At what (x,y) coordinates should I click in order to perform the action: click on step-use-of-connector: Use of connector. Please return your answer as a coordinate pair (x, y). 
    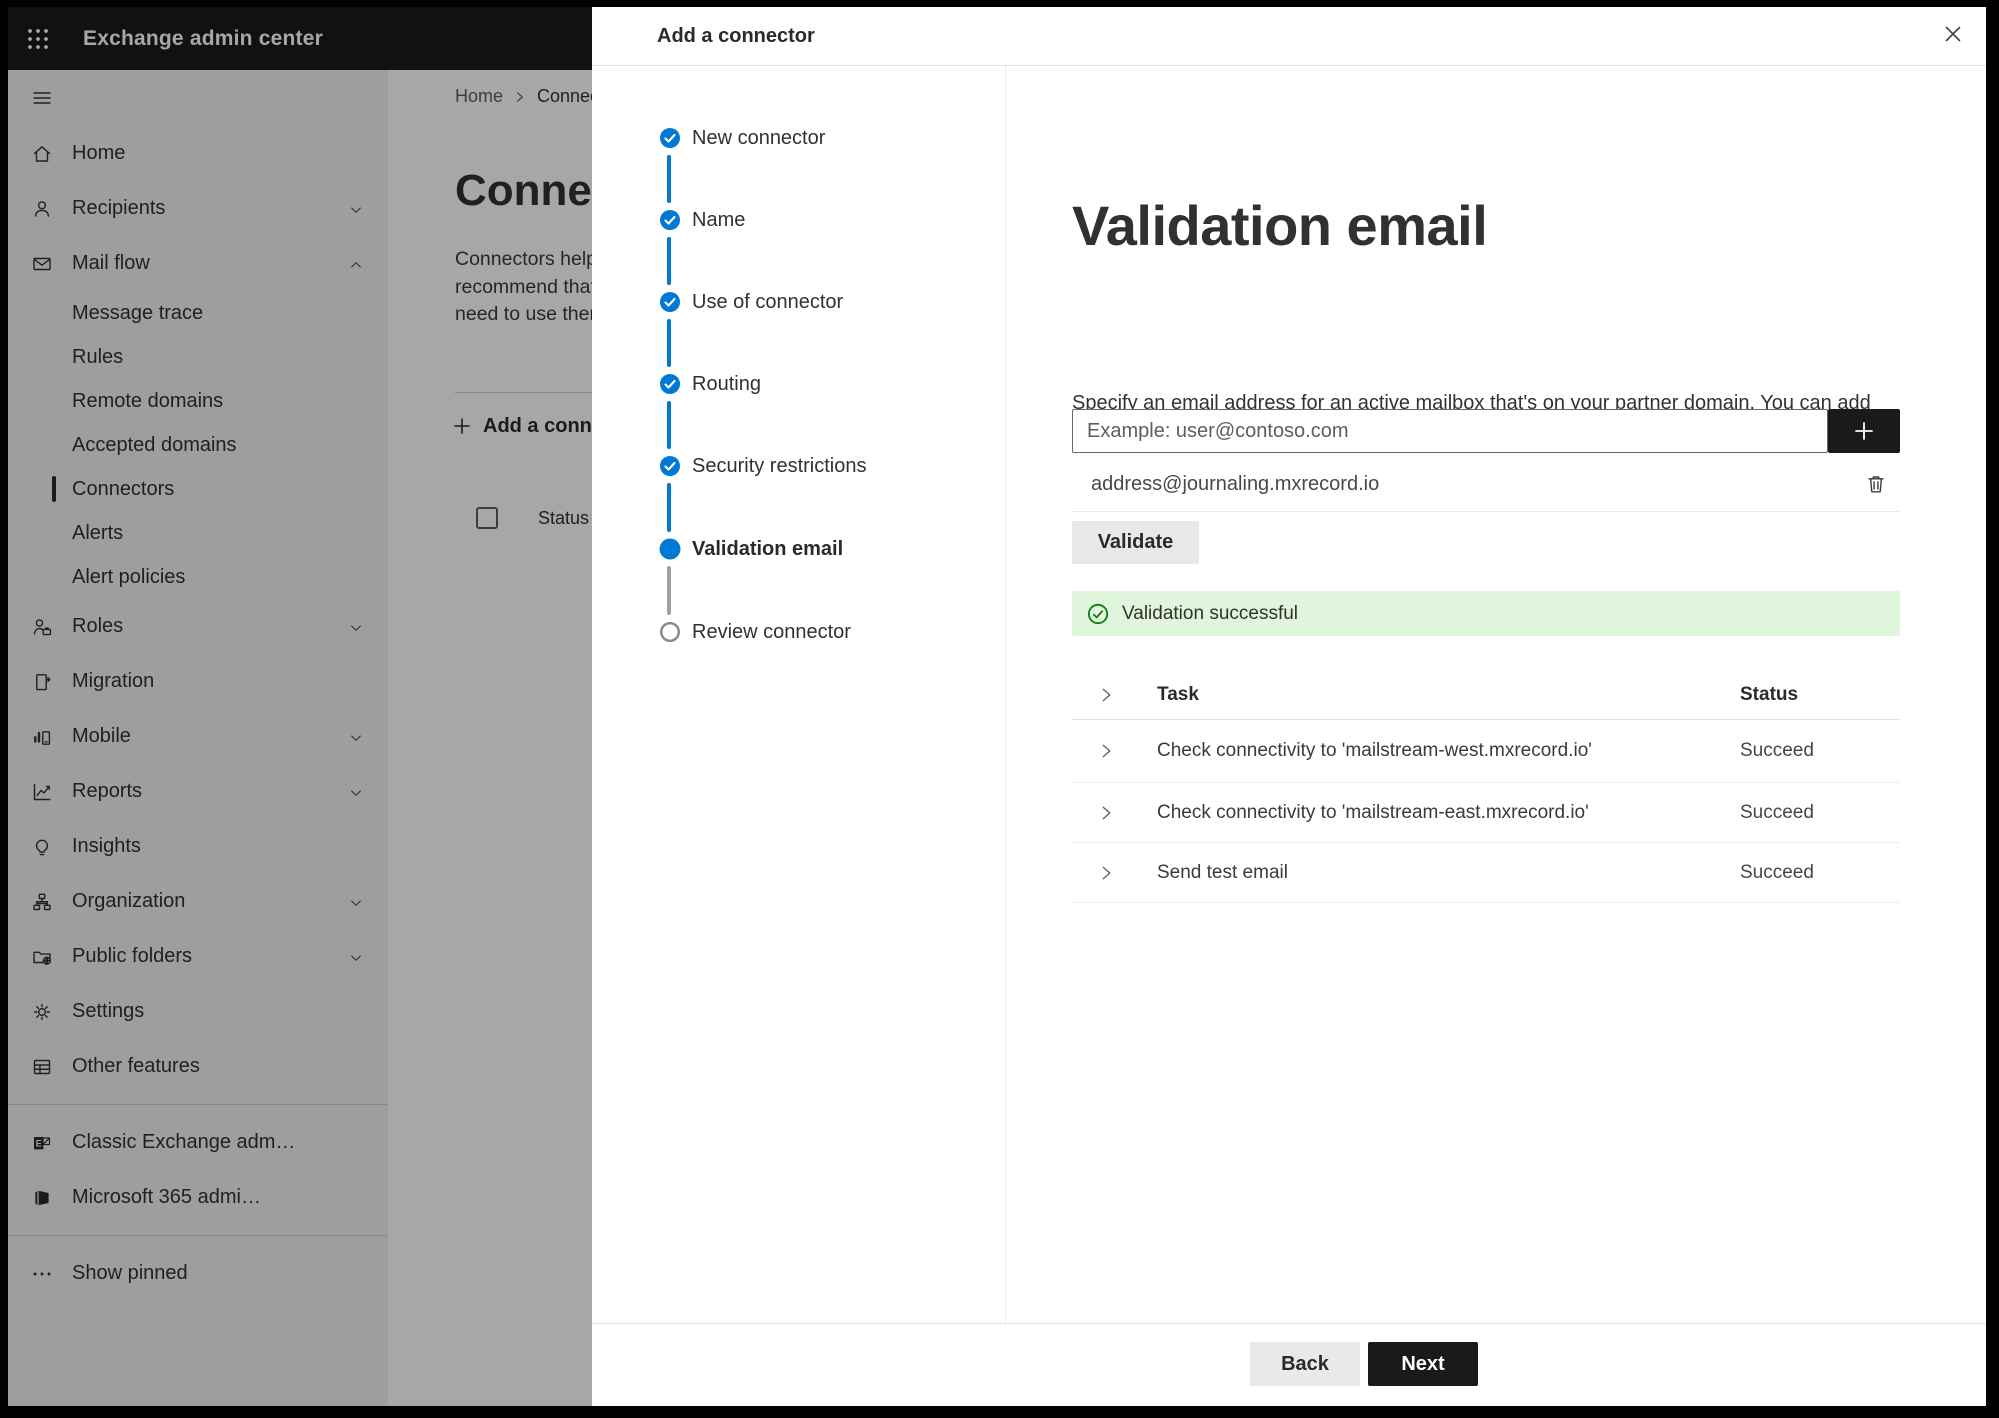
    Looking at the image, I should click on (751, 302).